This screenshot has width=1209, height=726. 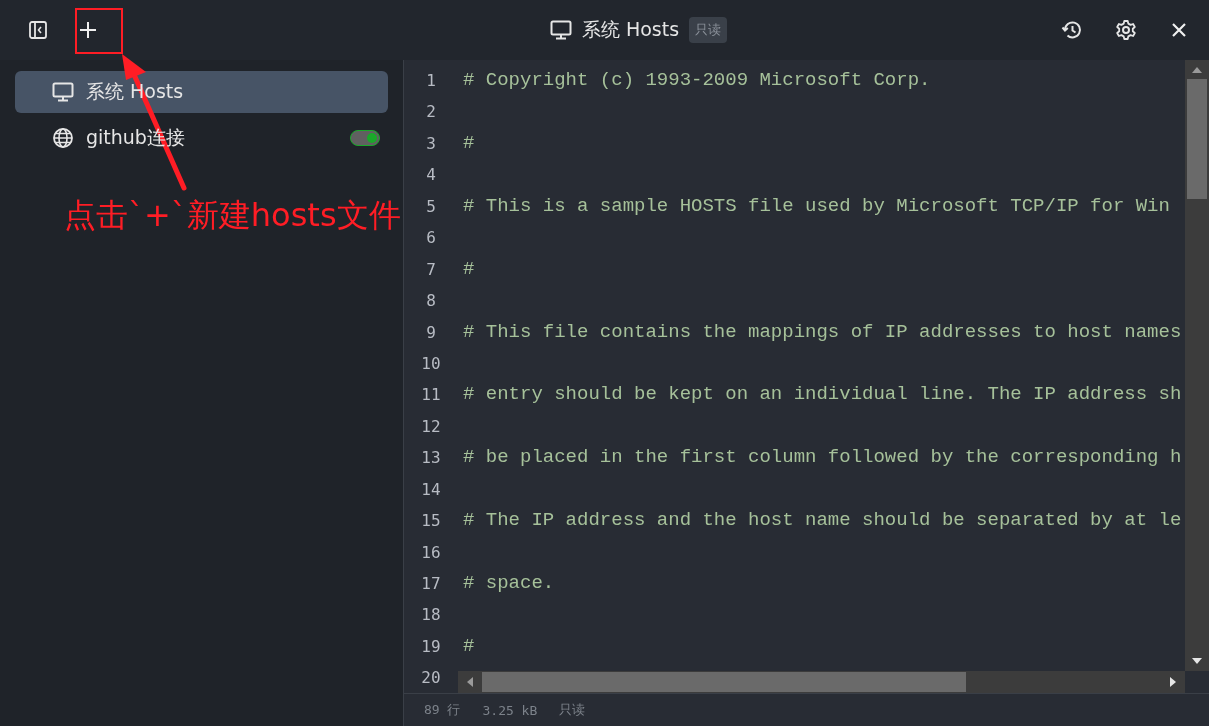 What do you see at coordinates (572, 710) in the screenshot?
I see `read-only-status: 只读` at bounding box center [572, 710].